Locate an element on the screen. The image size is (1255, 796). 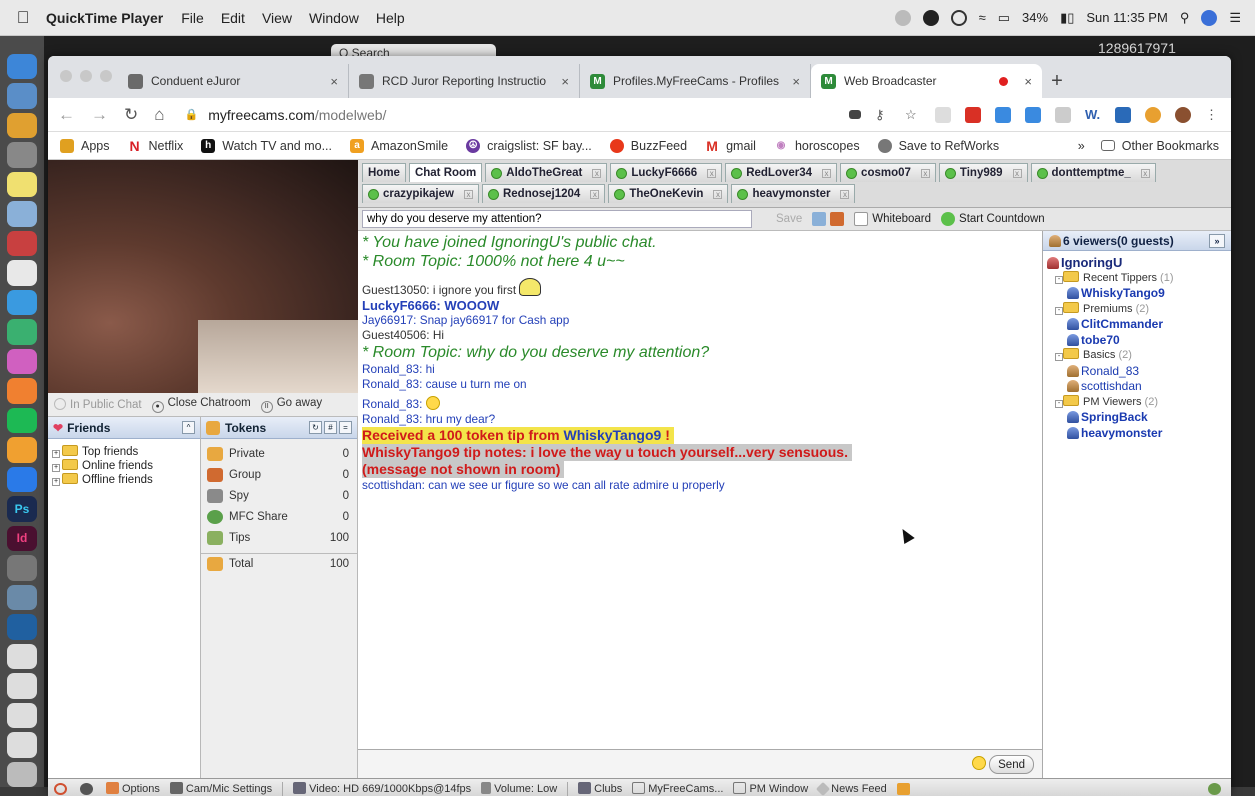
menu-file: File is located at coordinates (192, 18).